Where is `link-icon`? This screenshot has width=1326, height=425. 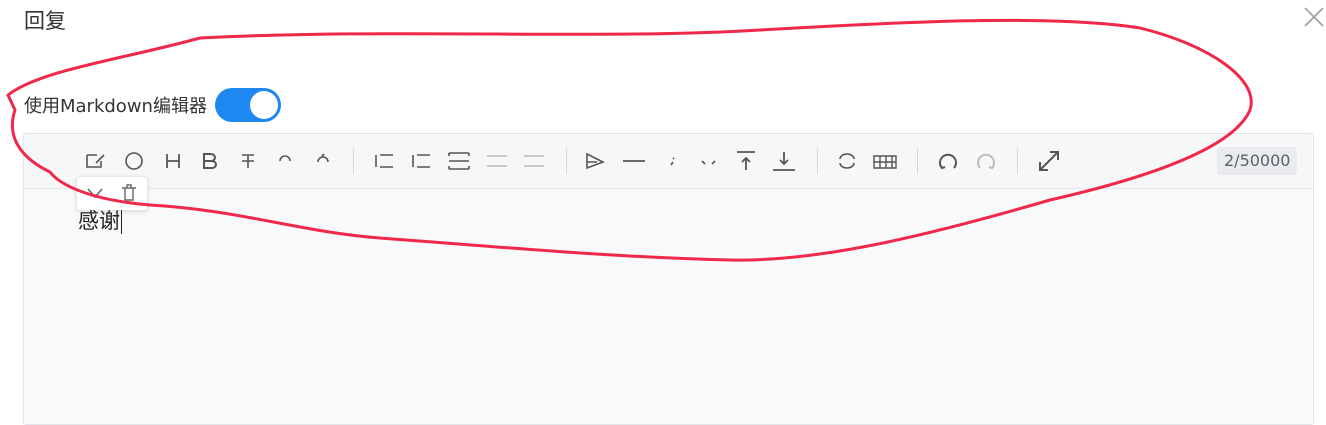 link-icon is located at coordinates (323, 161).